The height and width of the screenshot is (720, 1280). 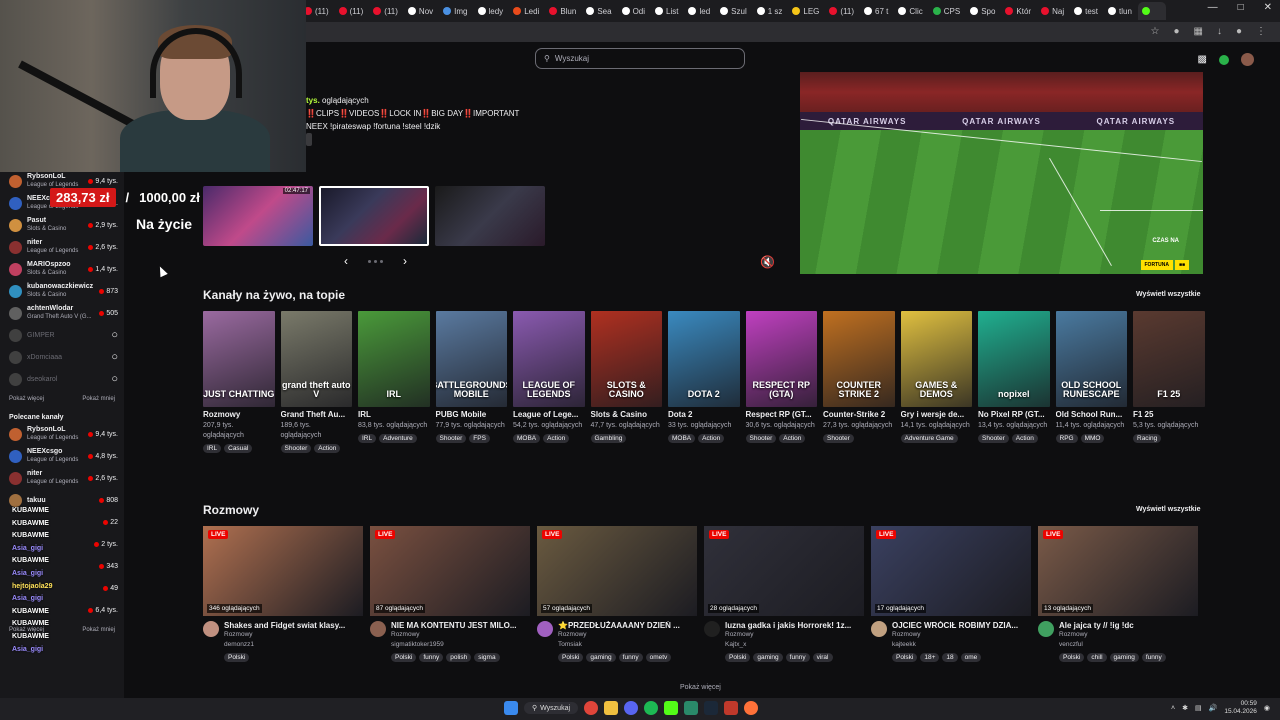 I want to click on kick-icon, so click(x=1224, y=59).